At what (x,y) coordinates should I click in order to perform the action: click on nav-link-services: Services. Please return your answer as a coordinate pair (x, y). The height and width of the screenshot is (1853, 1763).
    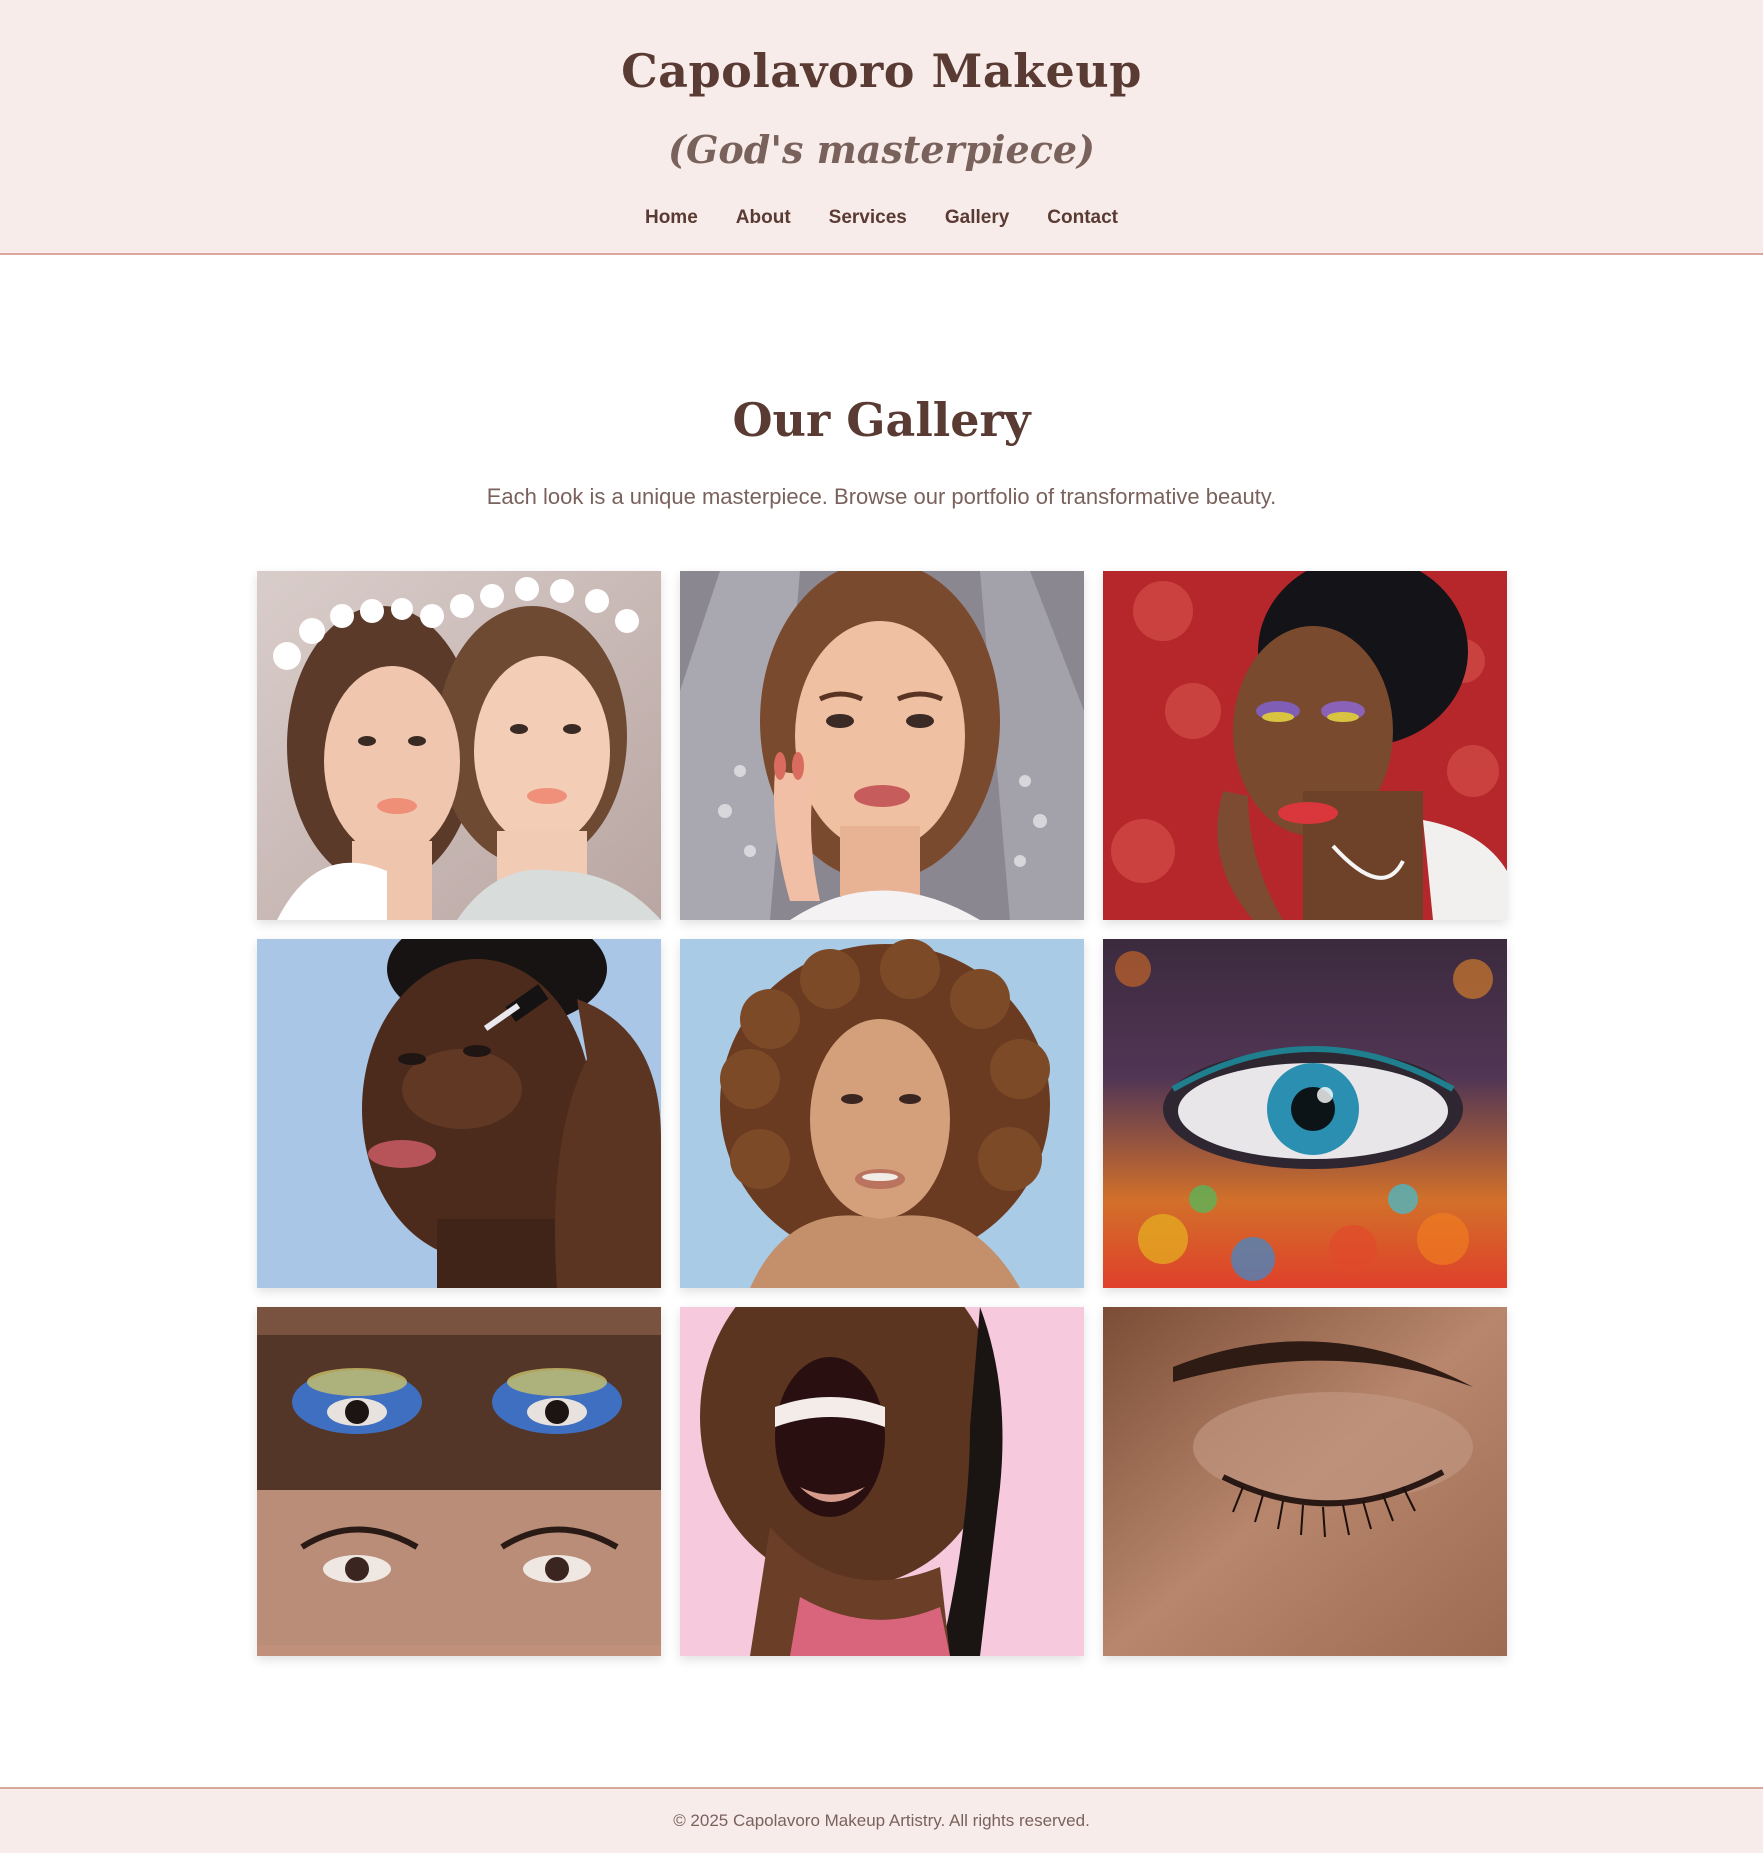
    Looking at the image, I should click on (868, 218).